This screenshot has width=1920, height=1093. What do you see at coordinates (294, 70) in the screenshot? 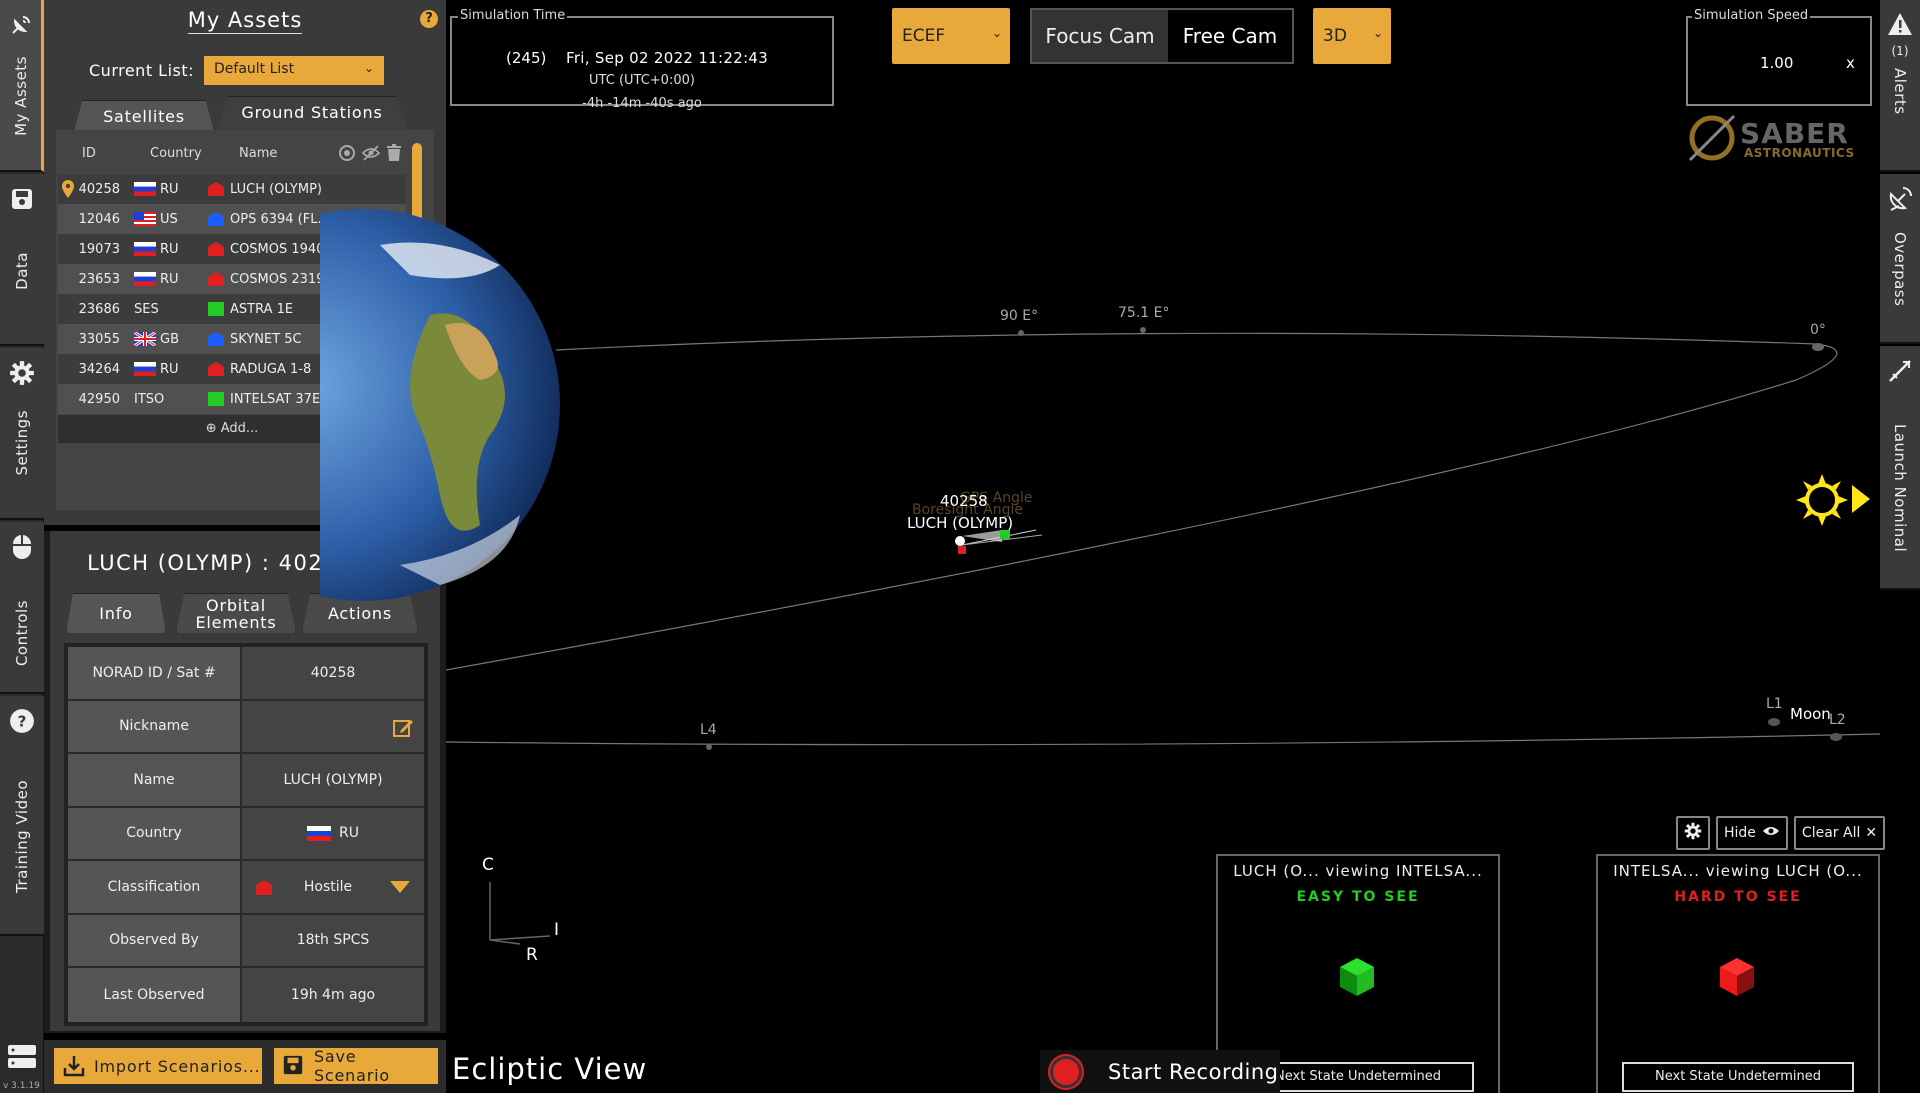
I see `current-list-select: Default List ⌄` at bounding box center [294, 70].